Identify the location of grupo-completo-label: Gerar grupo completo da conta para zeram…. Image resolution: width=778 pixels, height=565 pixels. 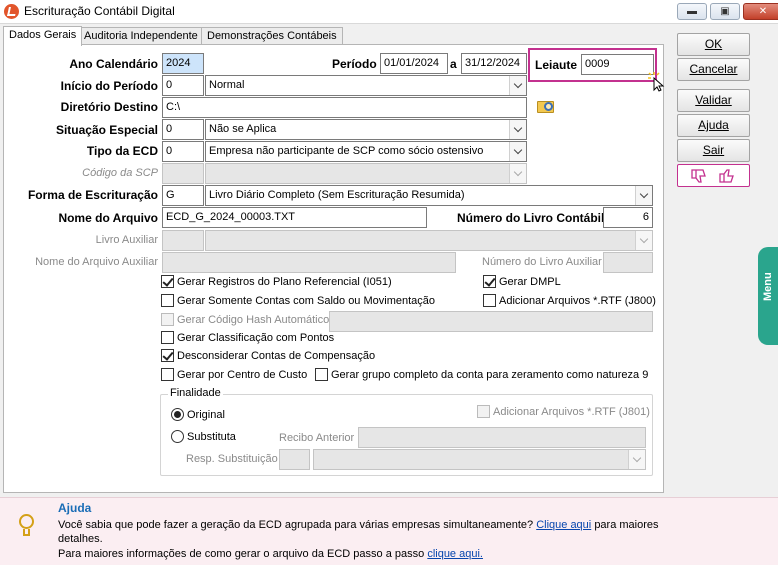
(490, 375).